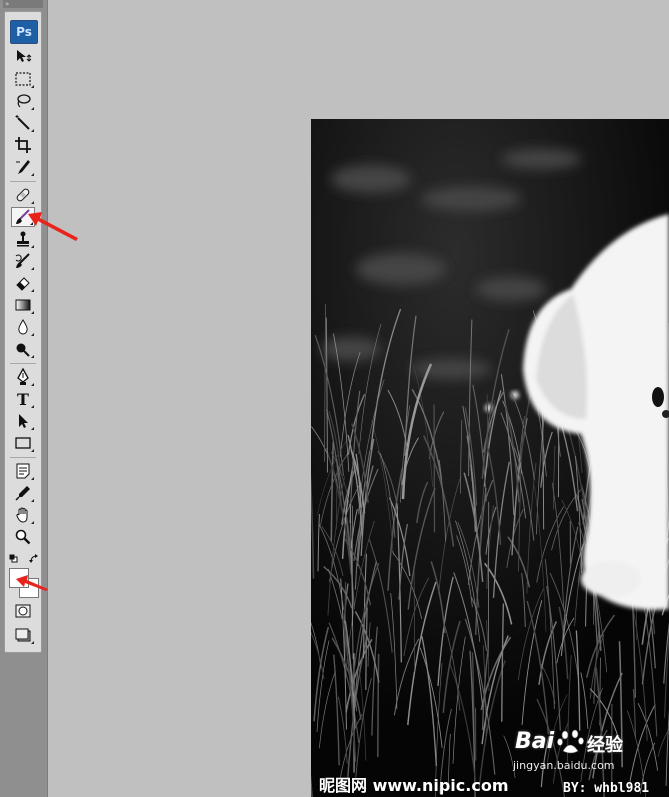  I want to click on marquee-tool, so click(23, 79).